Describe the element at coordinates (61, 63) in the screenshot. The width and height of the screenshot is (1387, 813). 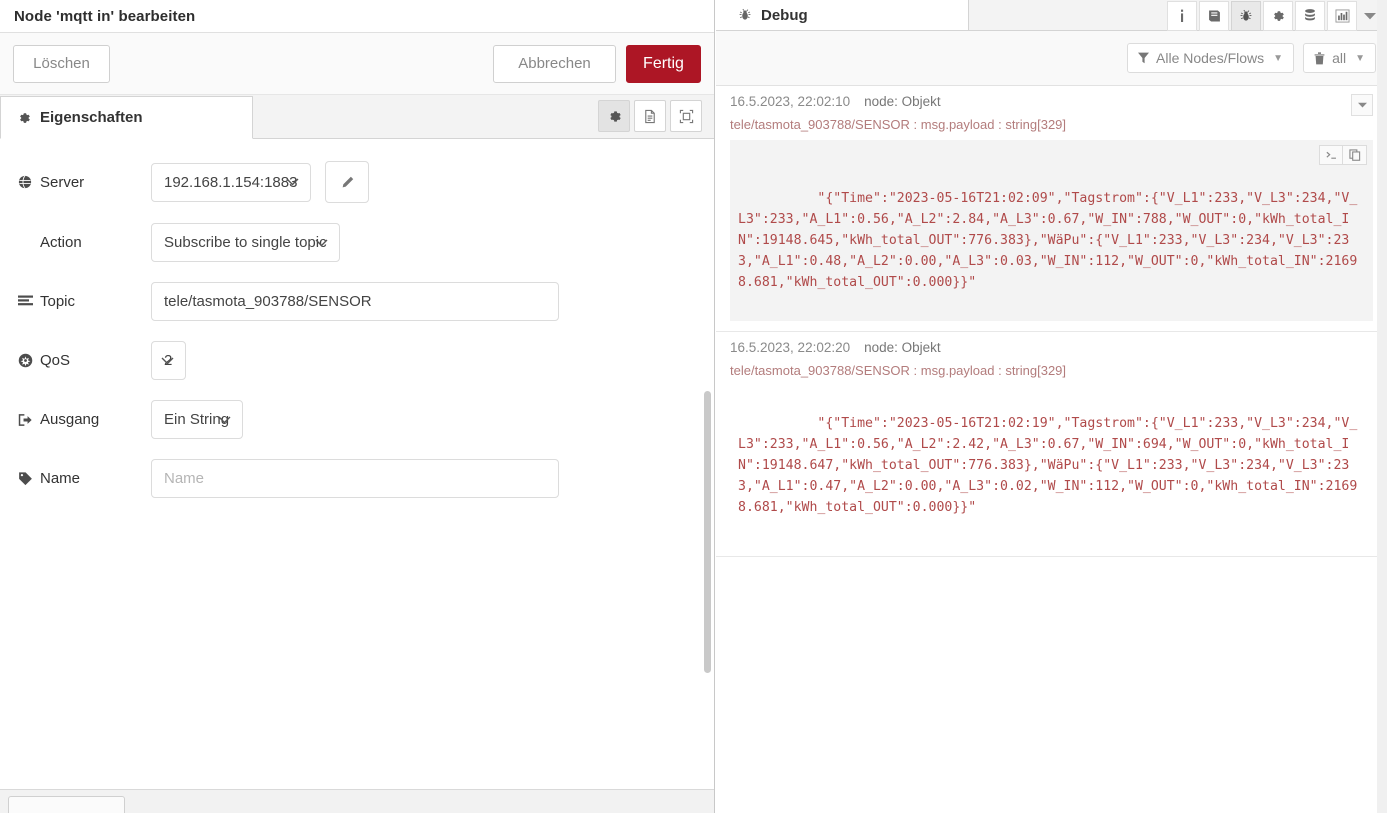
I see `delete-button: Löschen` at that location.